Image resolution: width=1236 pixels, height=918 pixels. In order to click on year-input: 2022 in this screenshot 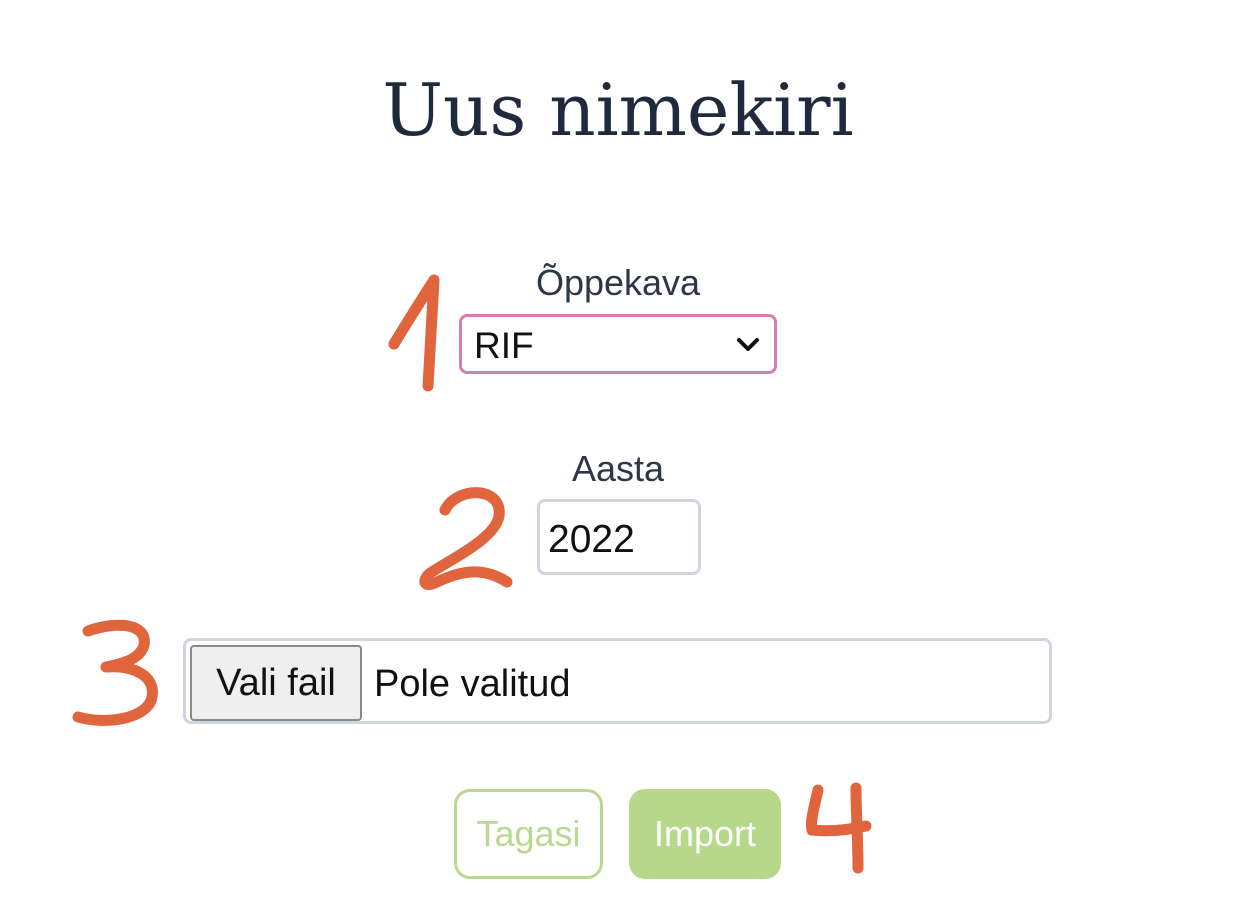, I will do `click(619, 537)`.